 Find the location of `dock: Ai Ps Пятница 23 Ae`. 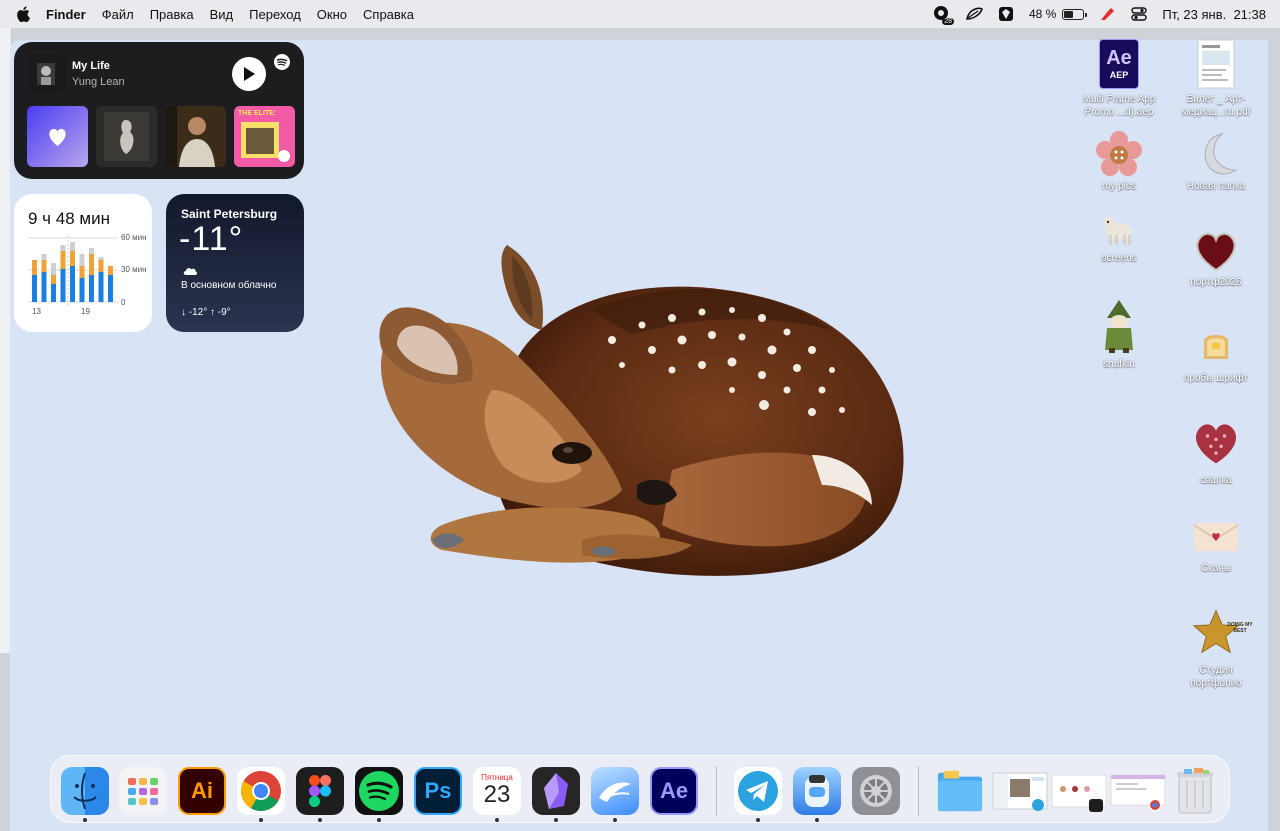

dock: Ai Ps Пятница 23 Ae is located at coordinates (640, 789).